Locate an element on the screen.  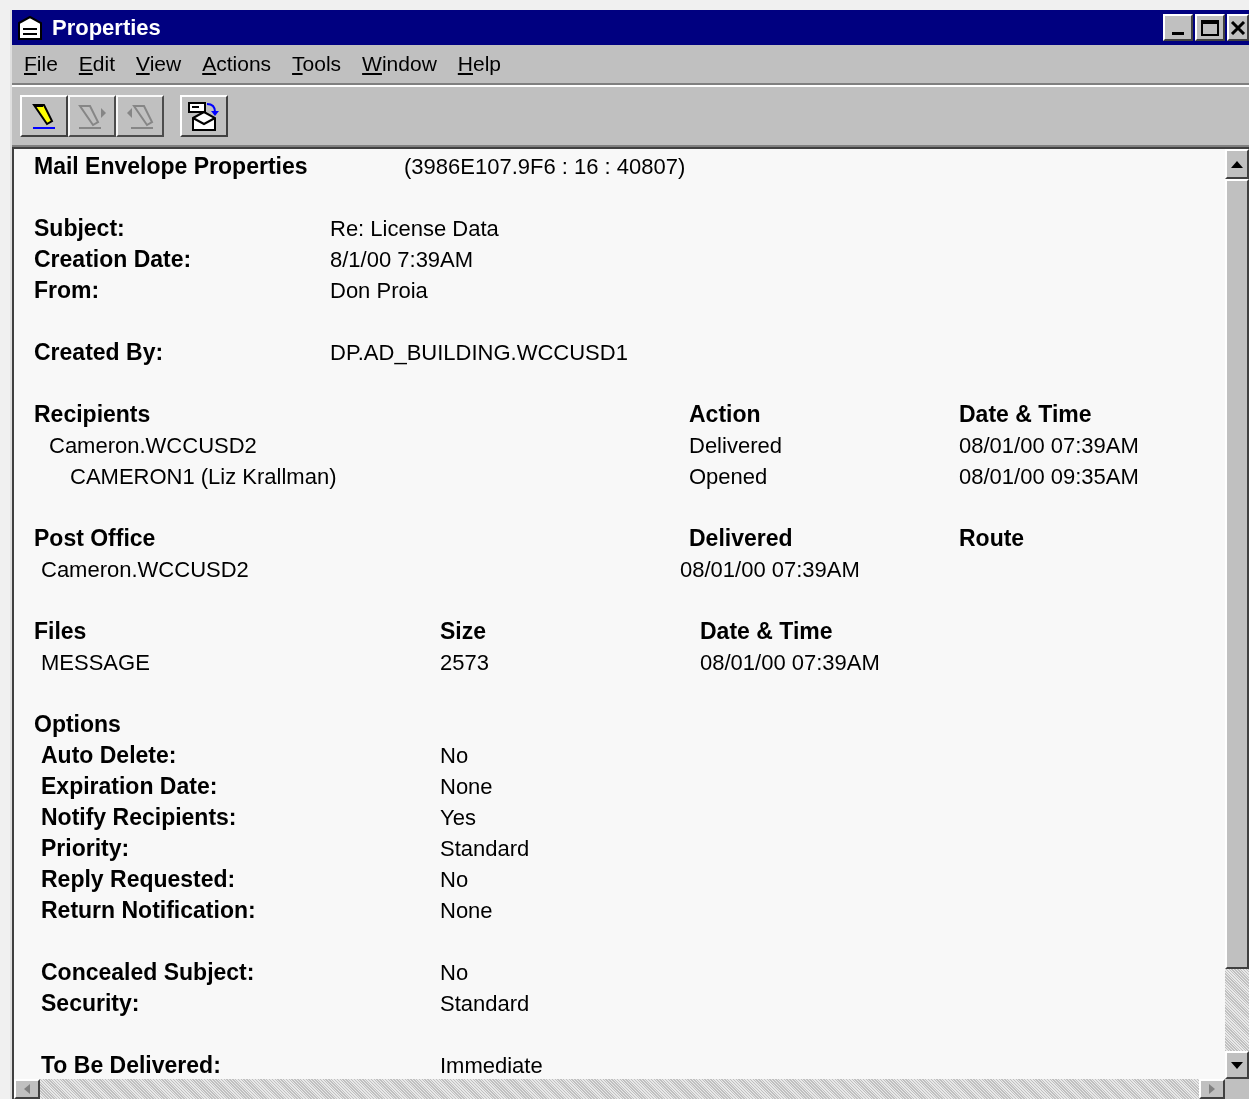
field-label: From: is located at coordinates (67, 290).